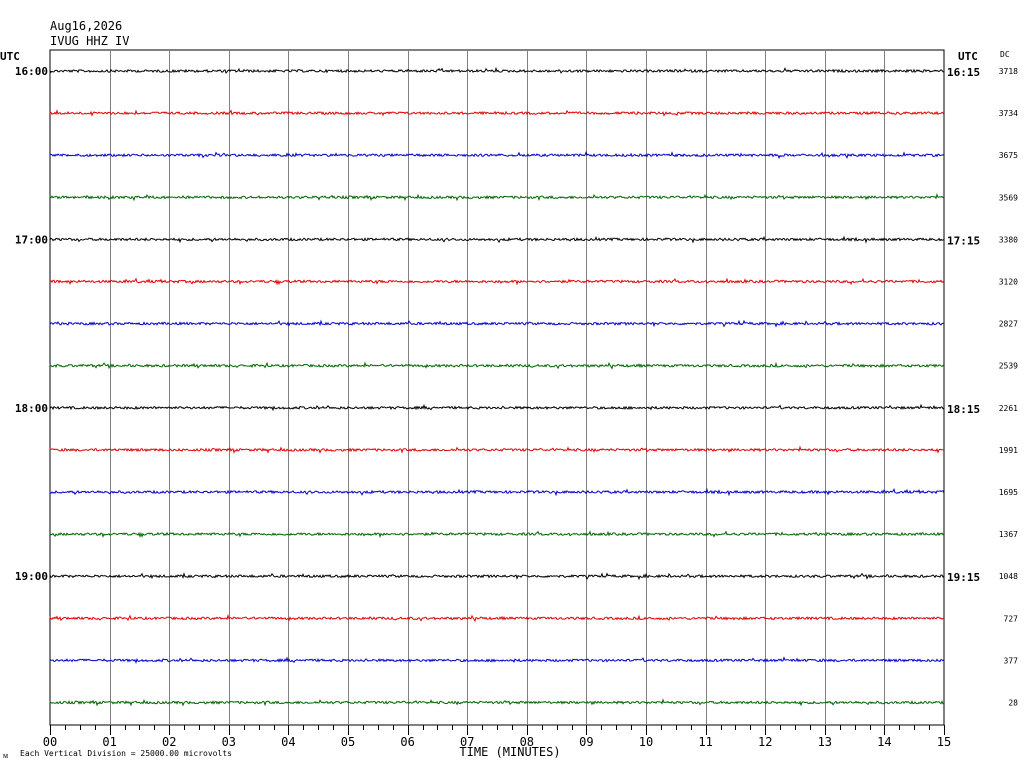 The image size is (1024, 768). Describe the element at coordinates (31, 408) in the screenshot. I see `hour-label-left: 18:00` at that location.